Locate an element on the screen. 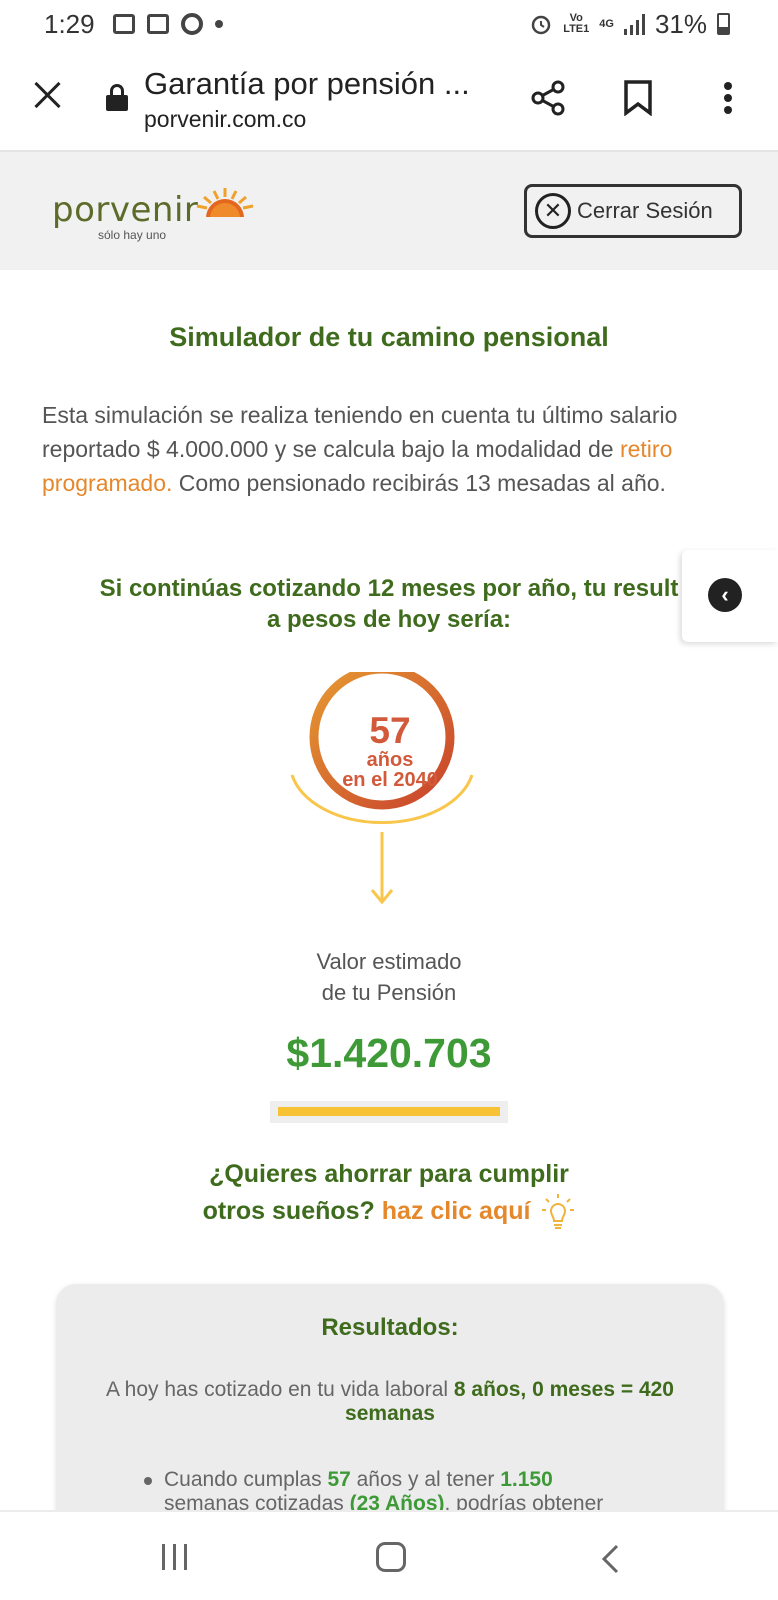  lock-icon is located at coordinates (117, 97).